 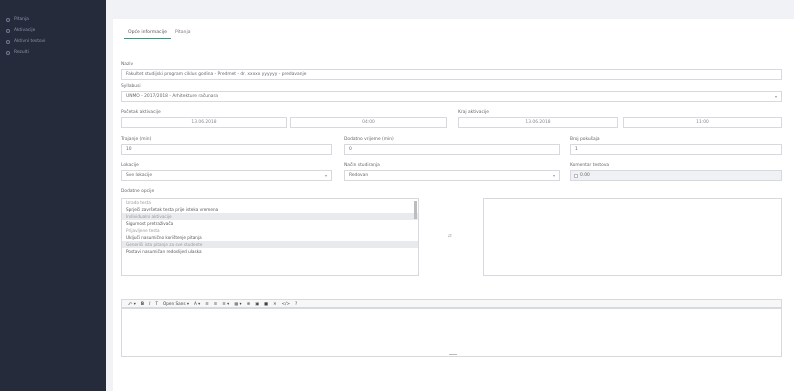 What do you see at coordinates (676, 175) in the screenshot?
I see `koment-field: 0.00` at bounding box center [676, 175].